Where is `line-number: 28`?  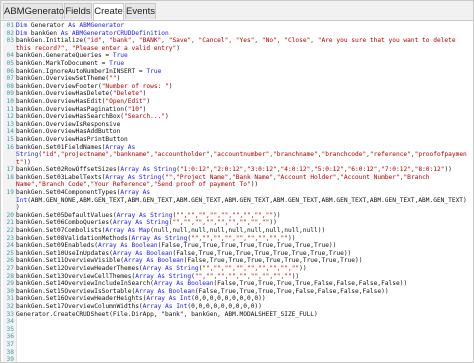
line-number: 28 is located at coordinates (9, 276).